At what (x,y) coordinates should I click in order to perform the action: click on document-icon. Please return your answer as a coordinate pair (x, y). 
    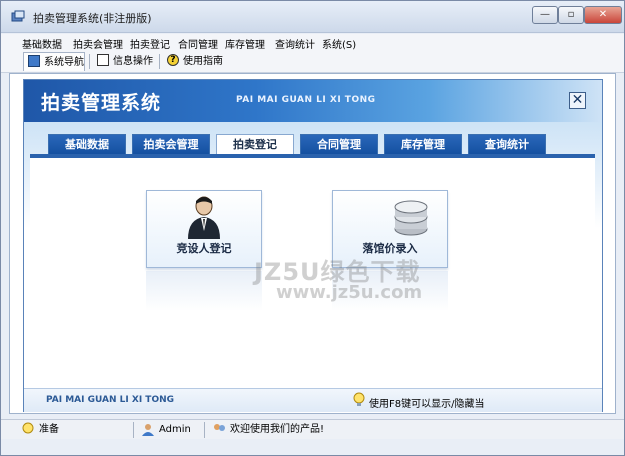
    Looking at the image, I should click on (103, 60).